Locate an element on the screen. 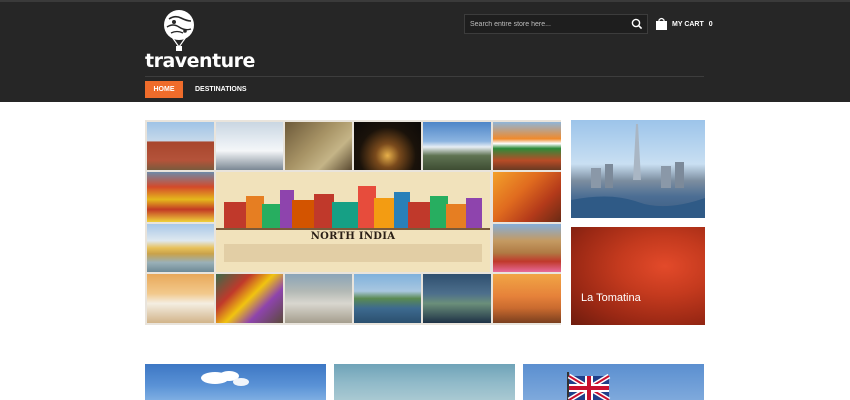 This screenshot has height=400, width=850. collage-photo-sheep is located at coordinates (318, 298).